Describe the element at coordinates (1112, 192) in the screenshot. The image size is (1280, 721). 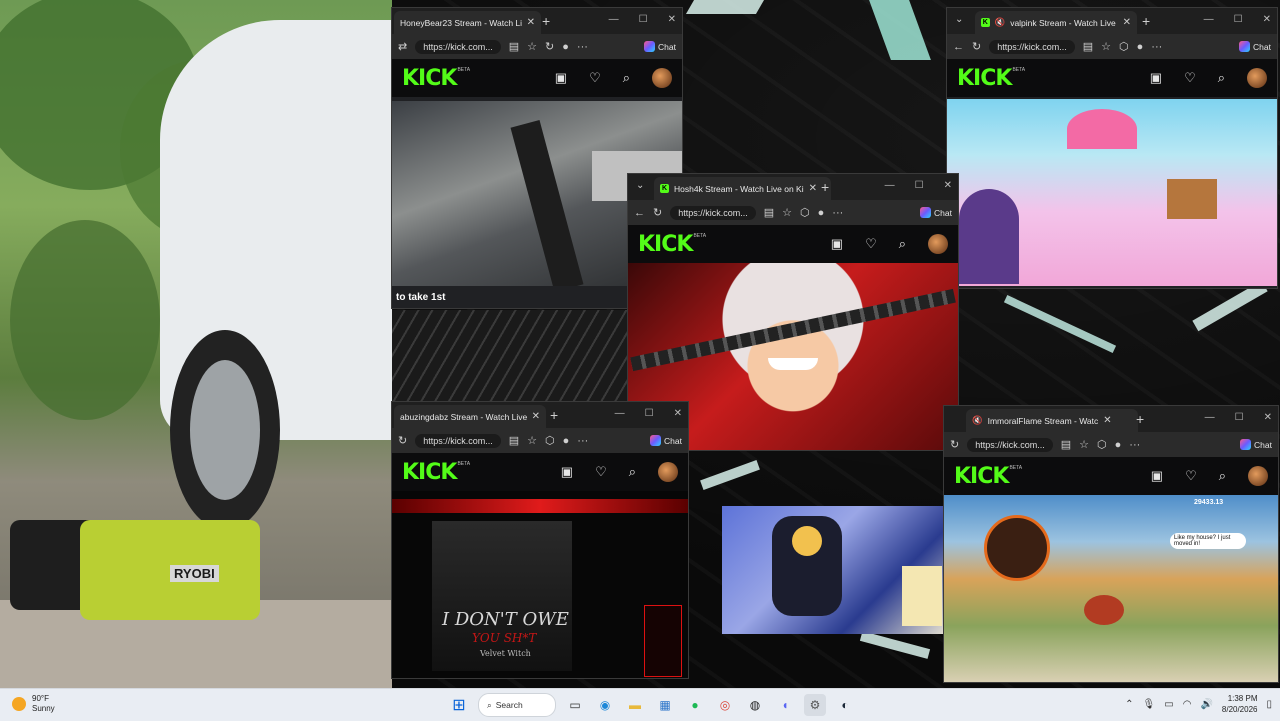
I see `stream-video` at that location.